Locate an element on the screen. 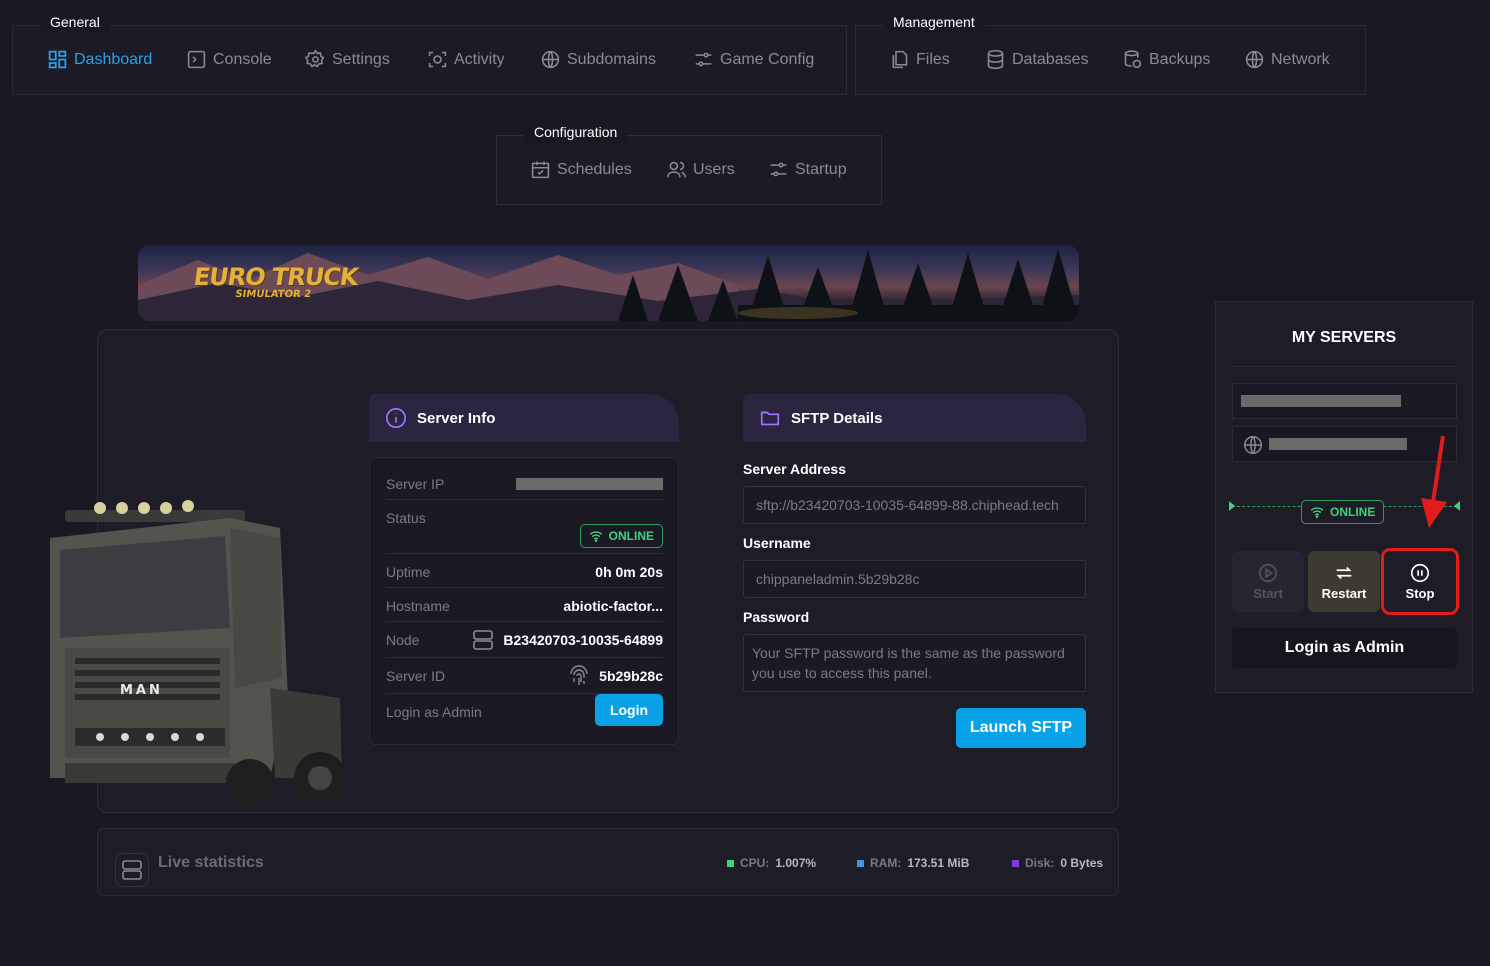  disk-swatch is located at coordinates (1015, 863).